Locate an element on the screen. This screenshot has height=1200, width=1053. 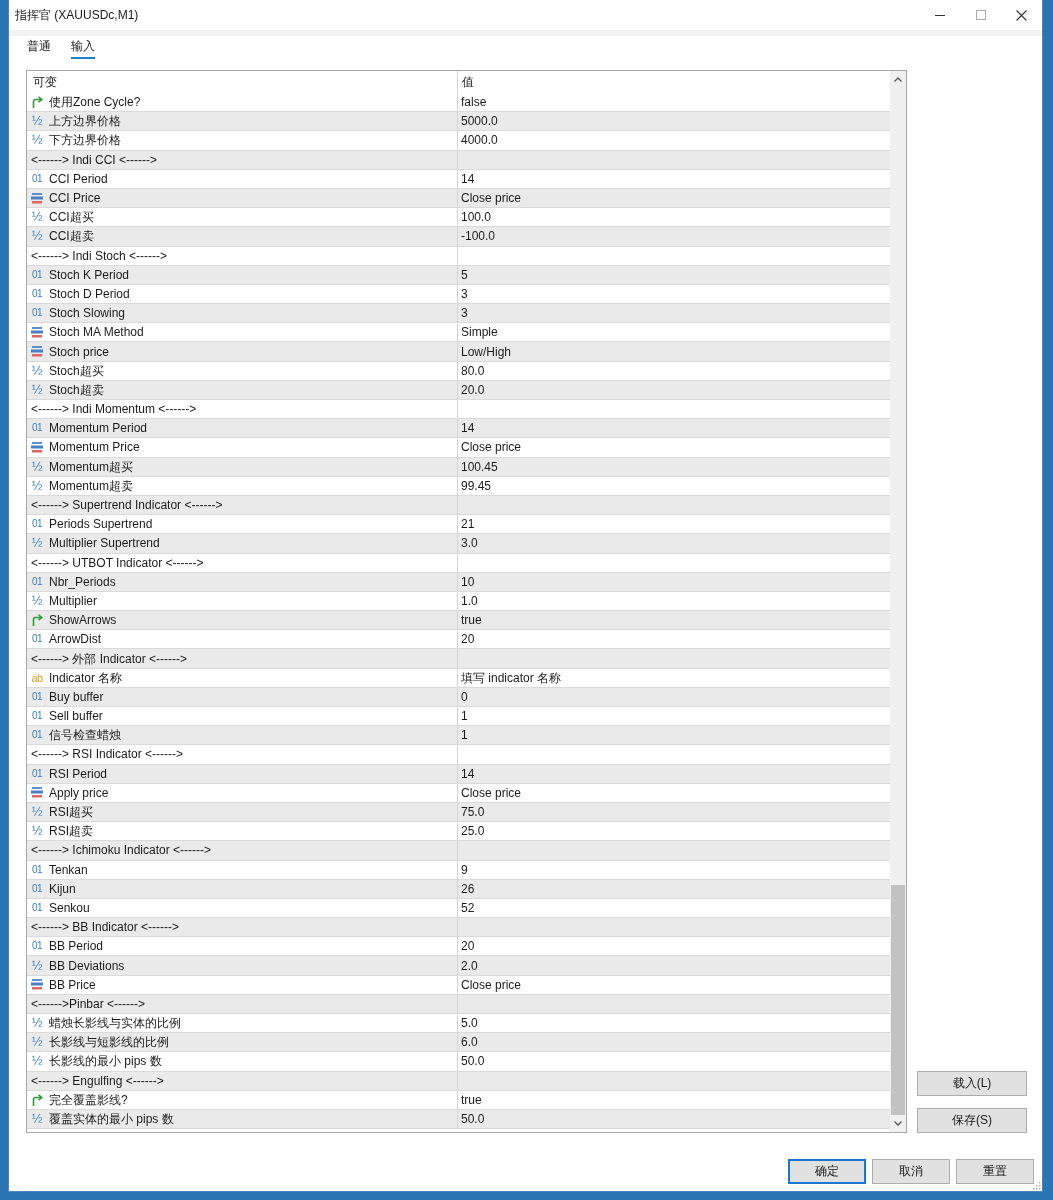
value-cell: Simple is located at coordinates (674, 332).